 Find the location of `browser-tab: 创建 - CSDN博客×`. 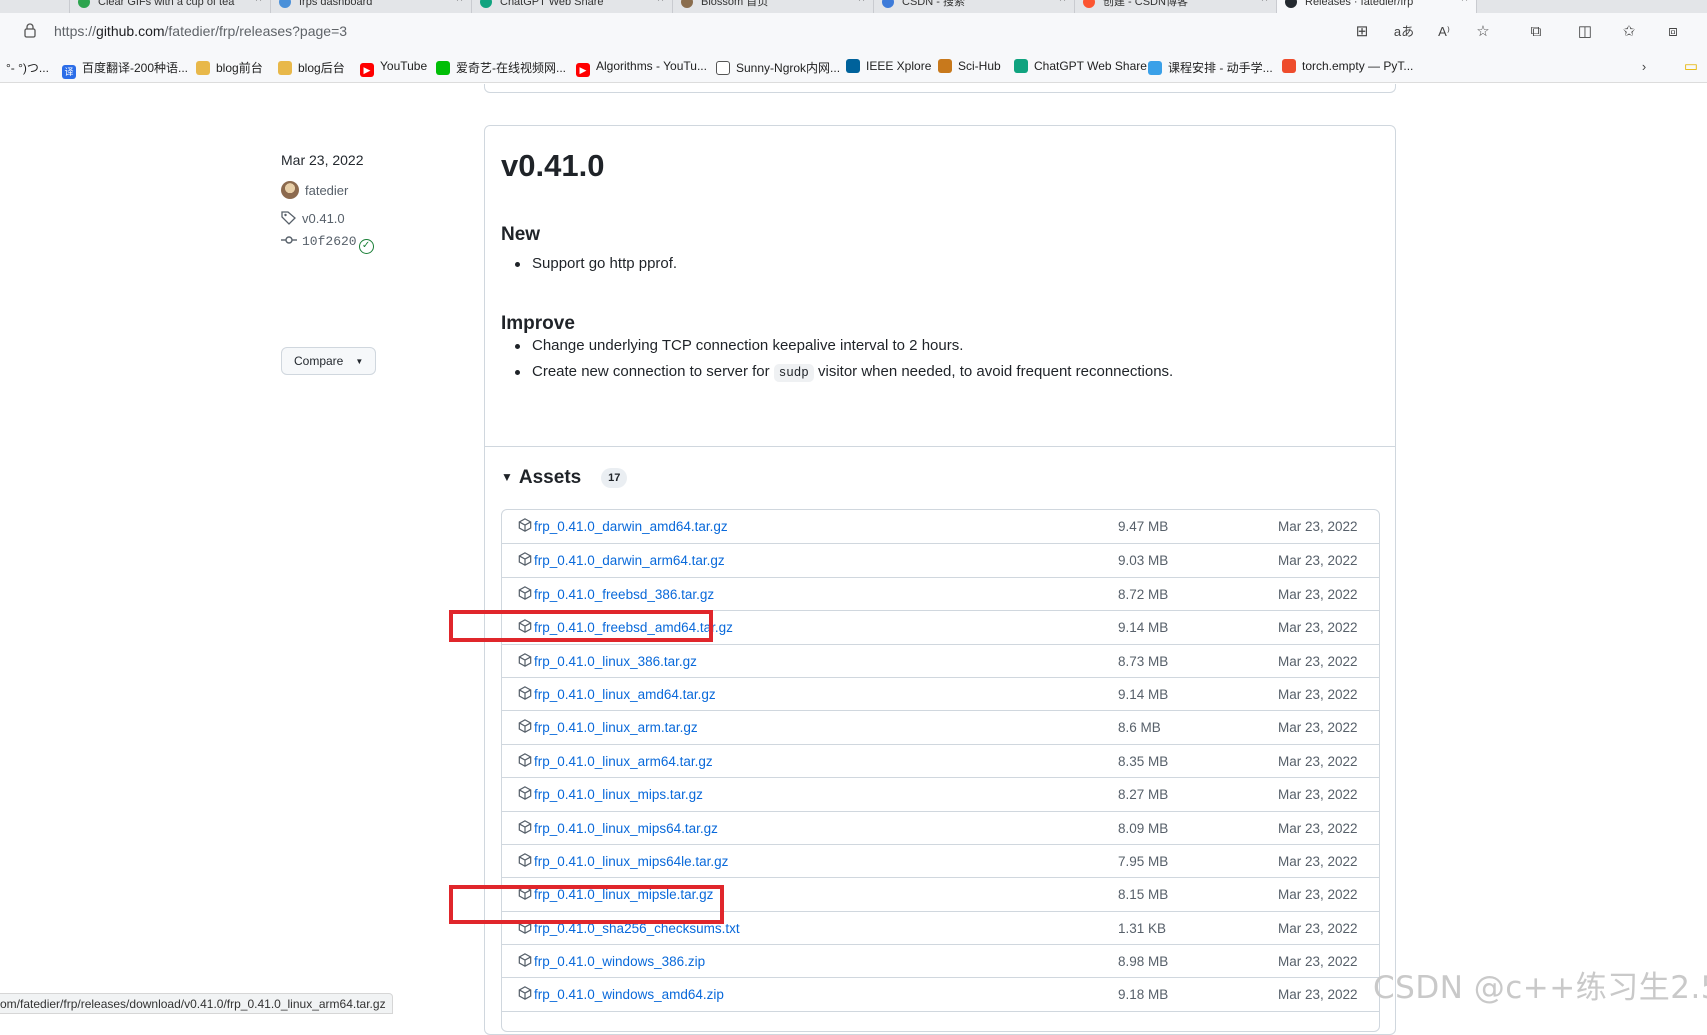

browser-tab: 创建 - CSDN博客× is located at coordinates (1176, 6).